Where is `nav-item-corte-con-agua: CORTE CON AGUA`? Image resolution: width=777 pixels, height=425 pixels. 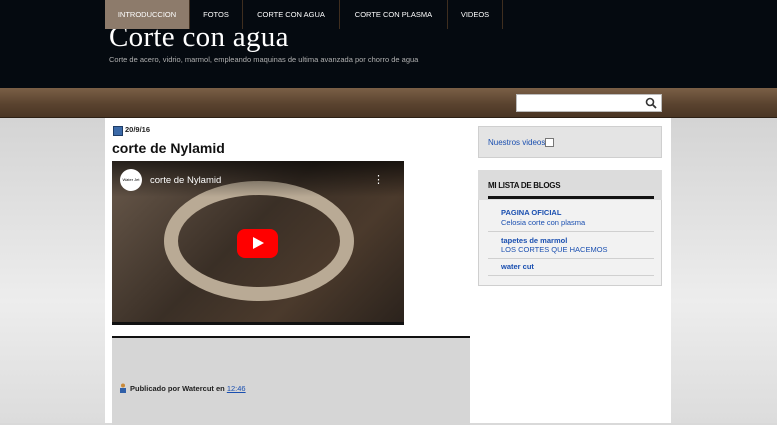
nav-item-corte-con-agua: CORTE CON AGUA is located at coordinates (291, 14).